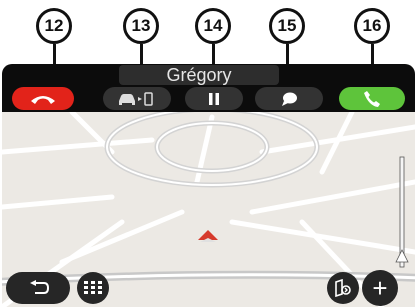 The image size is (417, 307). I want to click on route-view-icon, so click(343, 288).